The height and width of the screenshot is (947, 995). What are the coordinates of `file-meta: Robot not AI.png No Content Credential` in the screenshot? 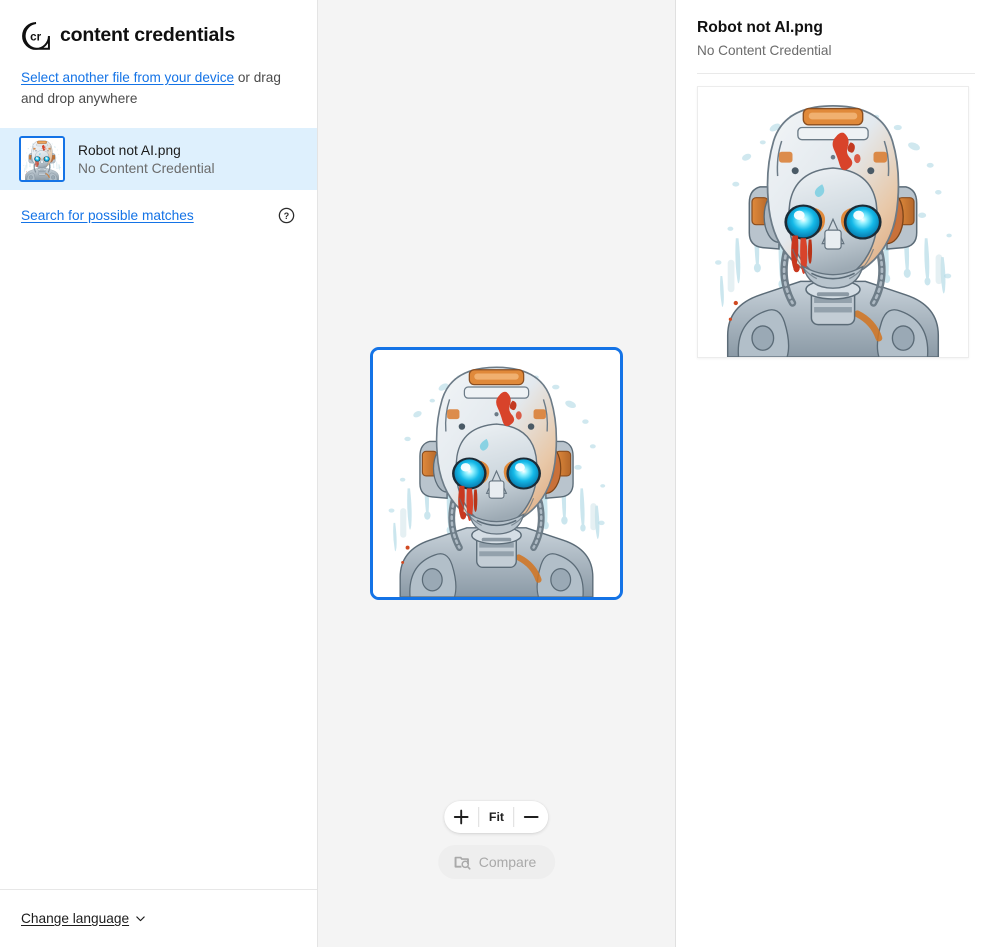 It's located at (146, 159).